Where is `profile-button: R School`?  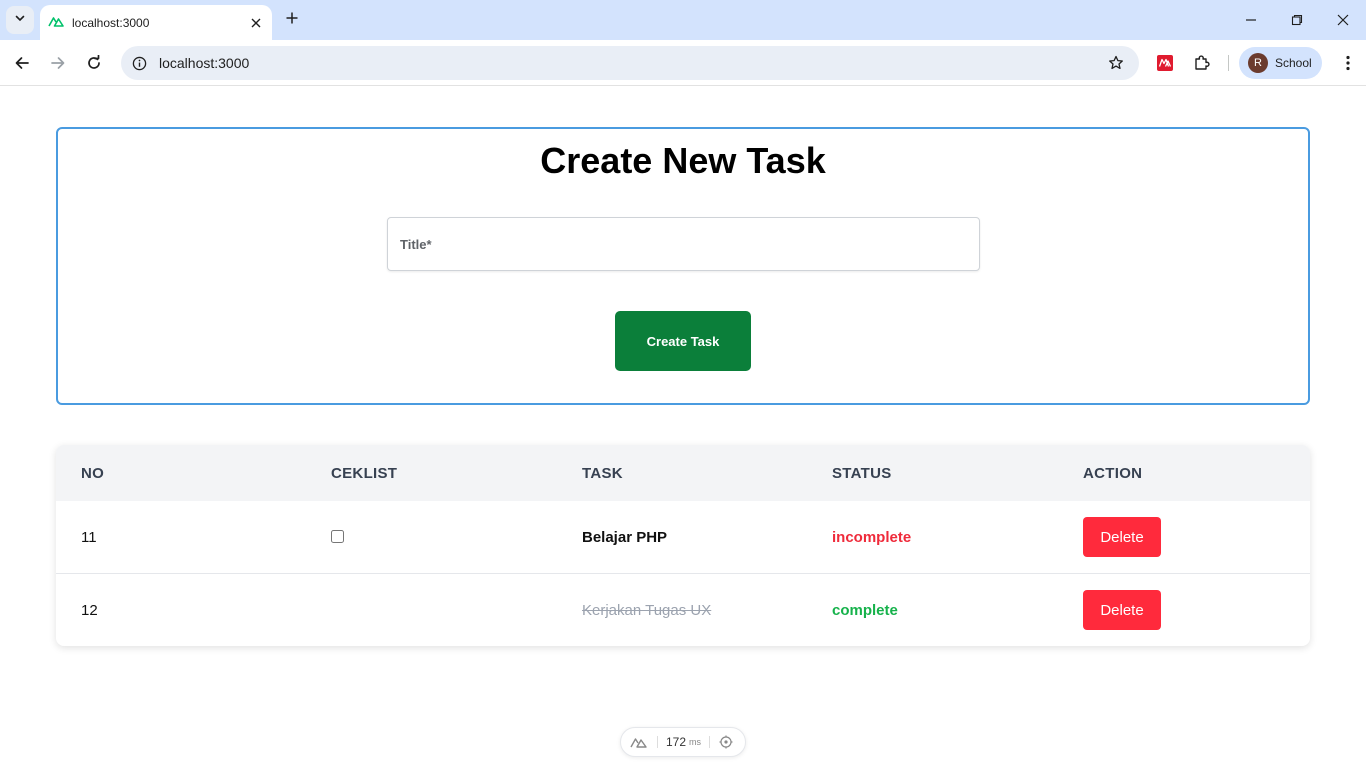
profile-button: R School is located at coordinates (1280, 63).